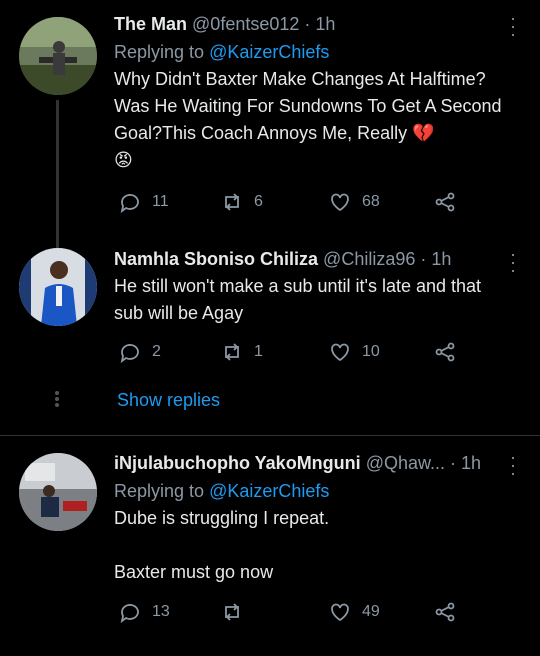  I want to click on reply-button: 13, so click(144, 612).